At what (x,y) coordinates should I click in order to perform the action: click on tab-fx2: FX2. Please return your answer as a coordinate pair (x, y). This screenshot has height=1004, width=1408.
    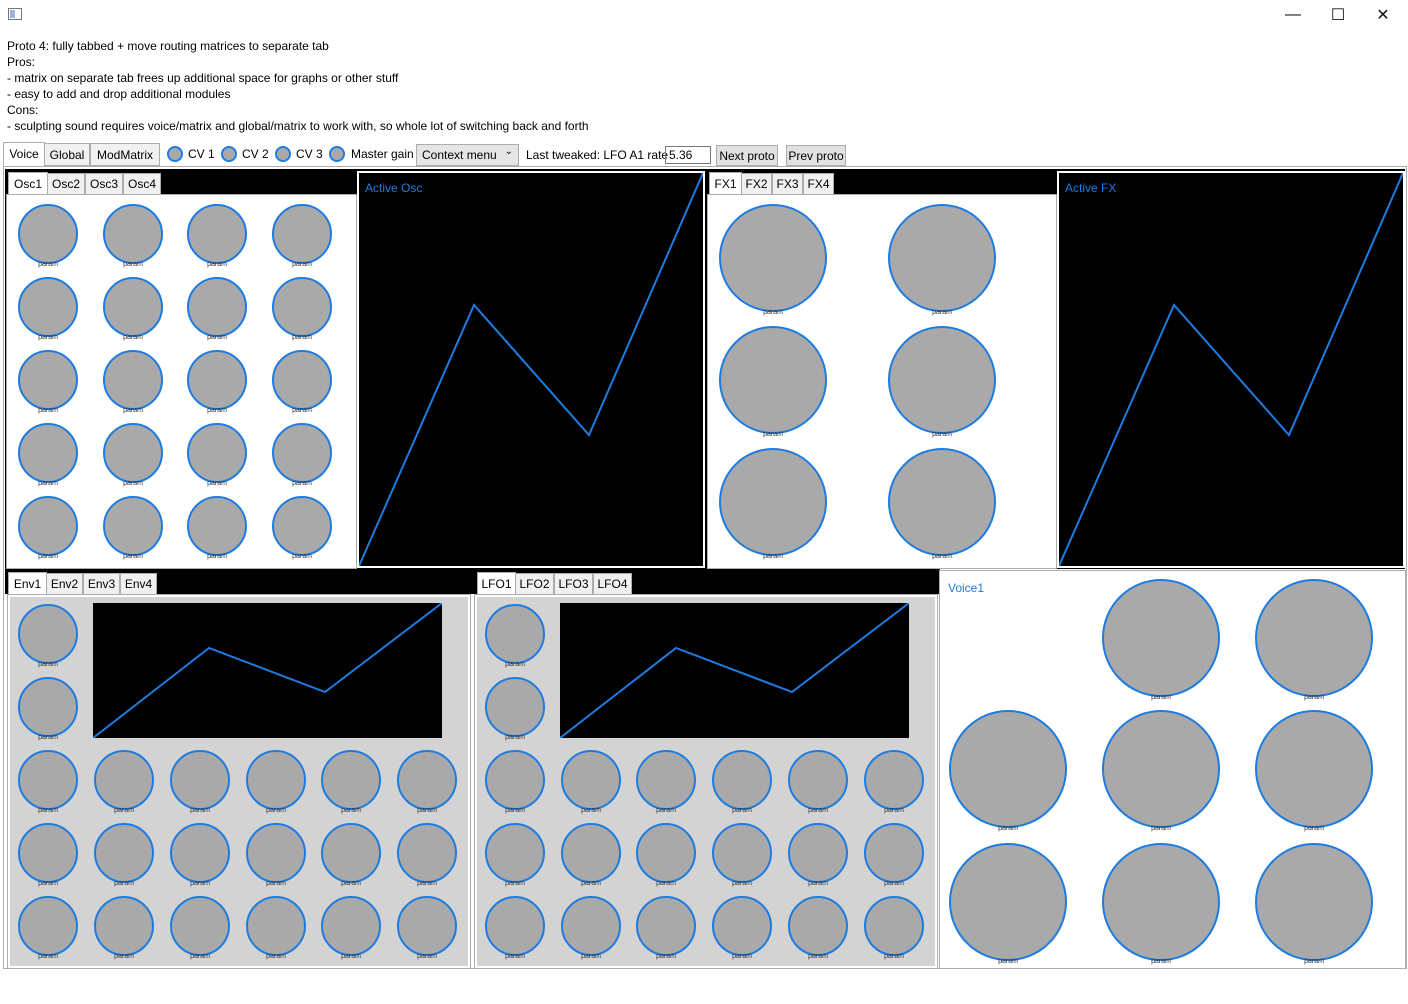
    Looking at the image, I should click on (756, 184).